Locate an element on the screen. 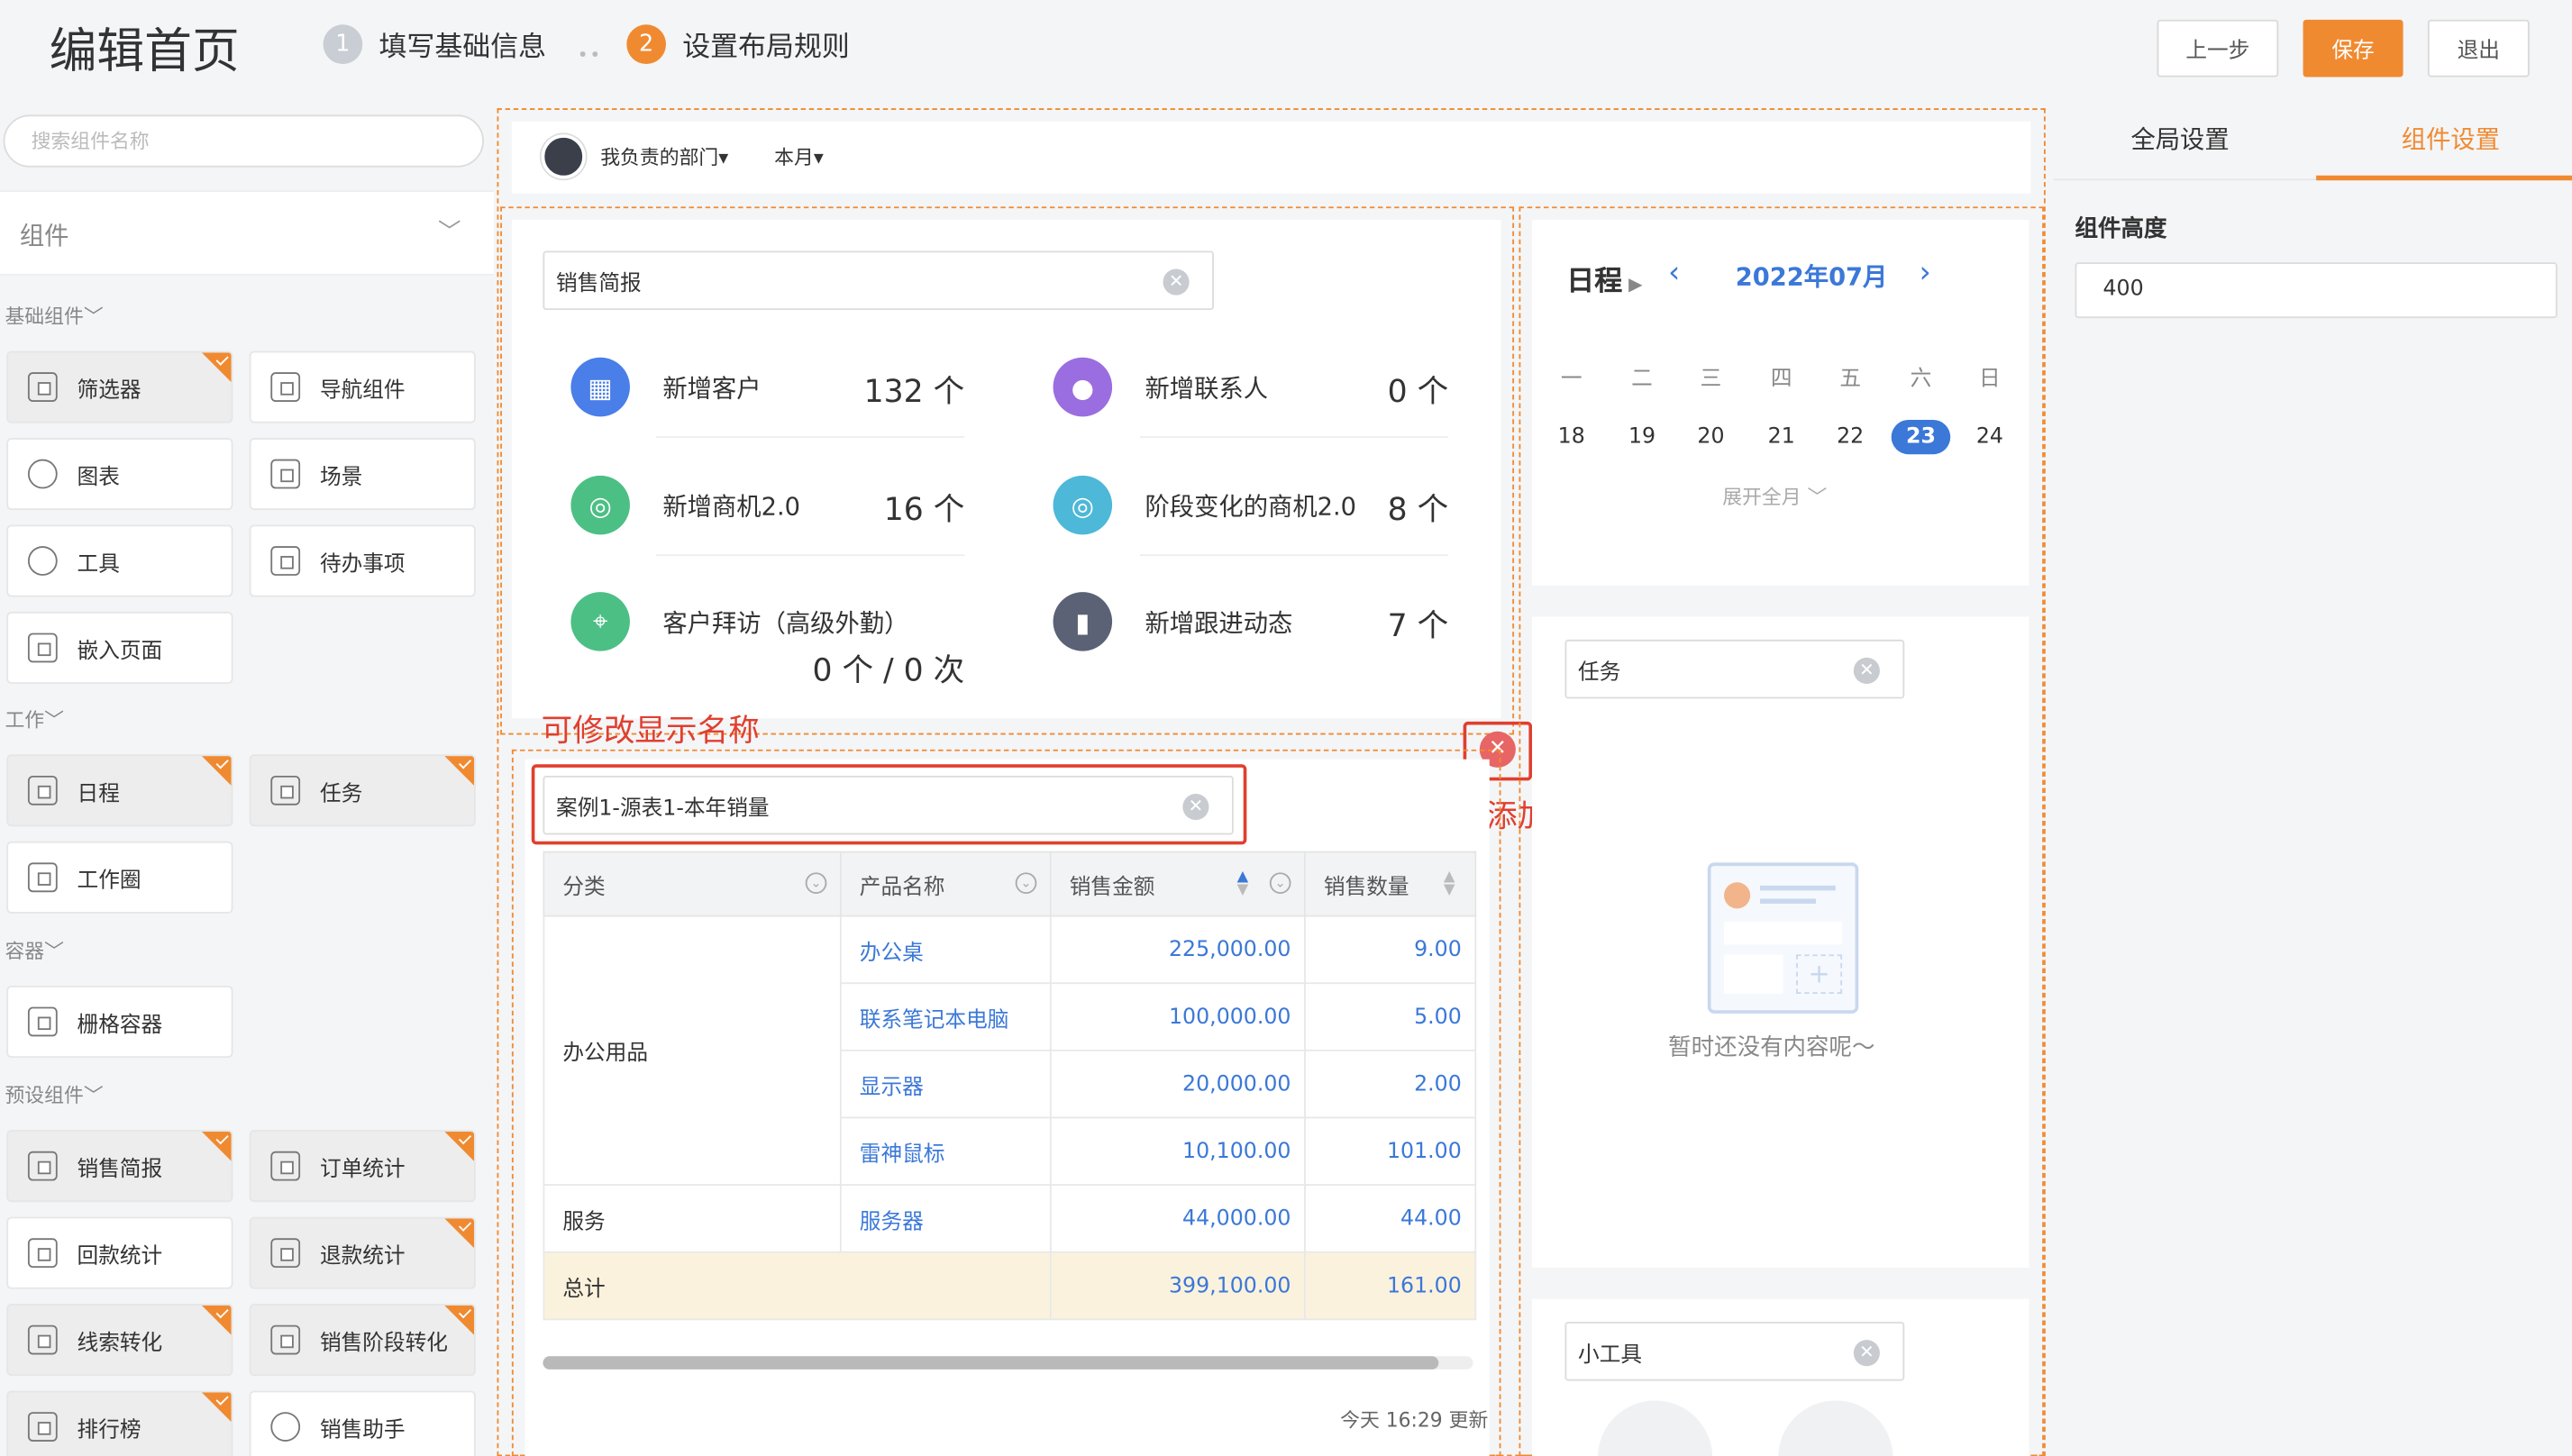 This screenshot has height=1456, width=2572. exit-button: 退出 is located at coordinates (2478, 48).